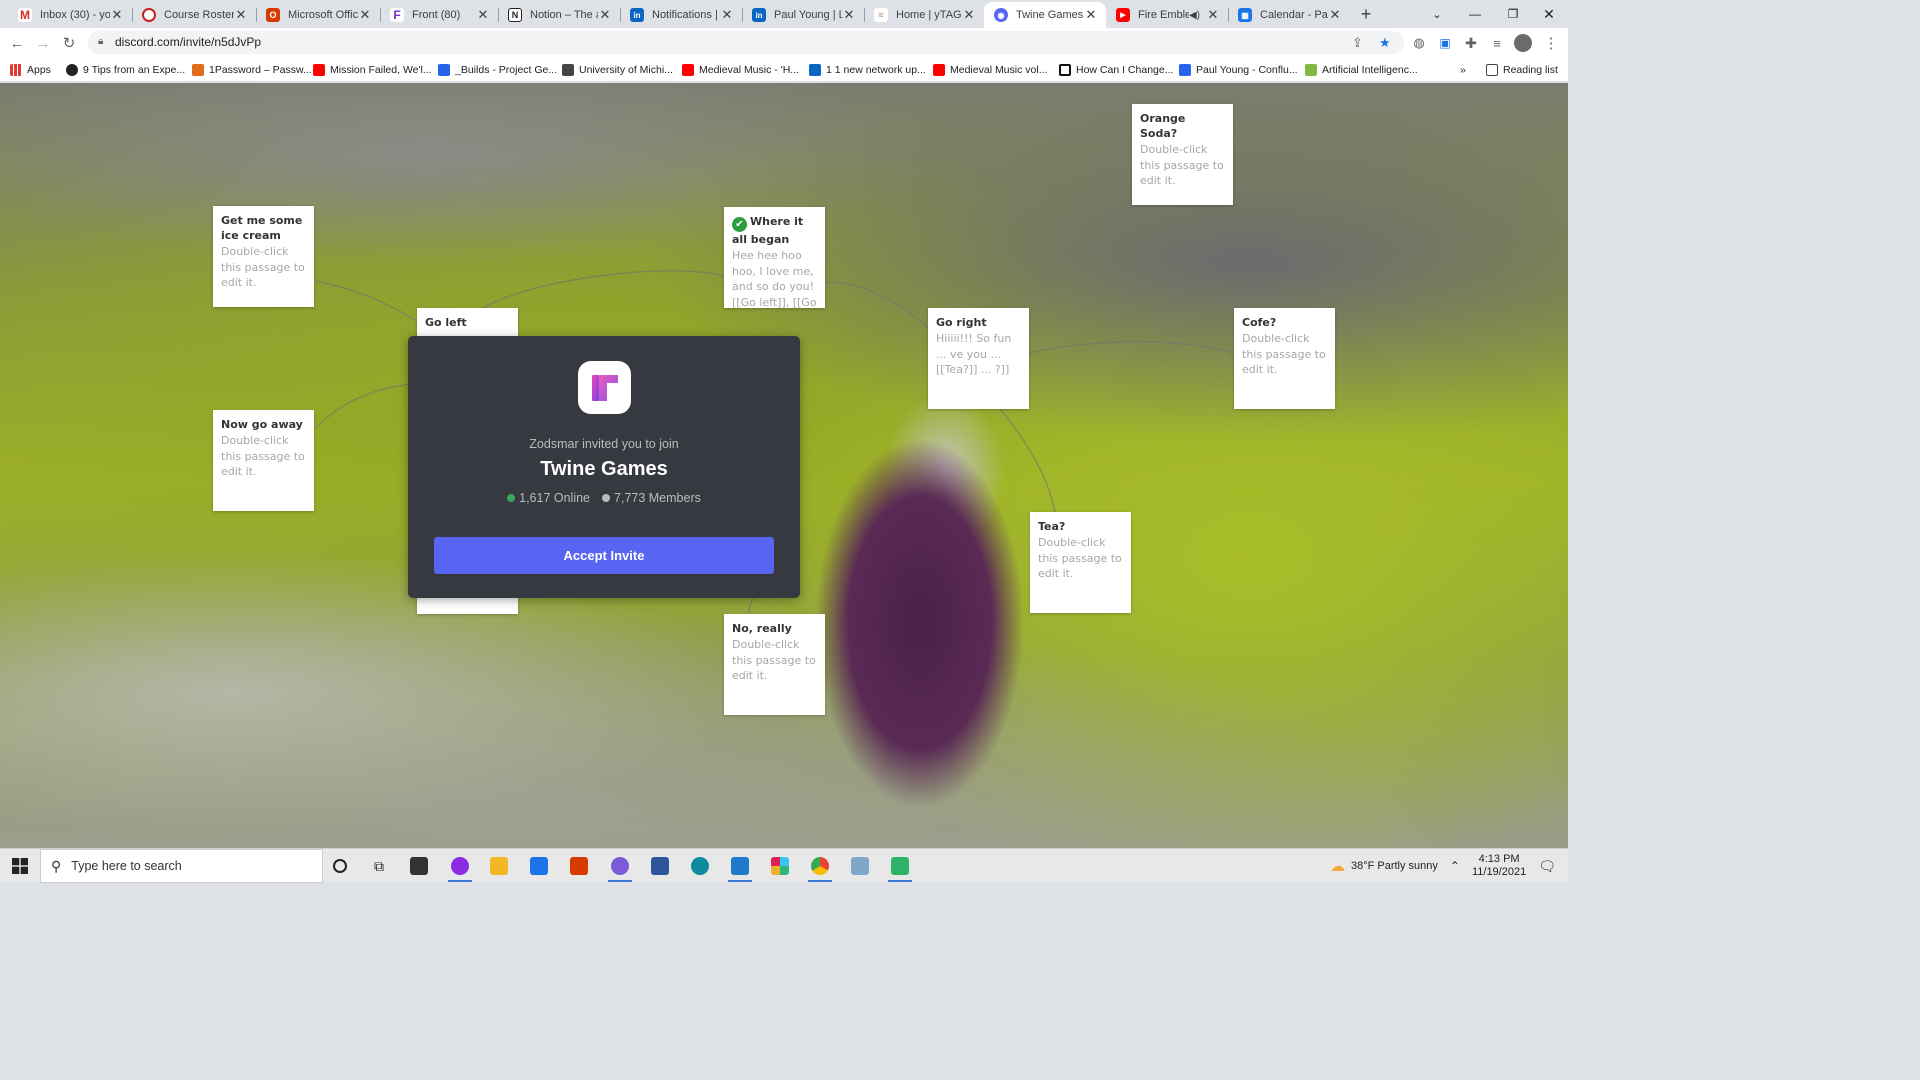 Image resolution: width=1920 pixels, height=1080 pixels. Describe the element at coordinates (1366, 14) in the screenshot. I see `new-tab-button: +` at that location.